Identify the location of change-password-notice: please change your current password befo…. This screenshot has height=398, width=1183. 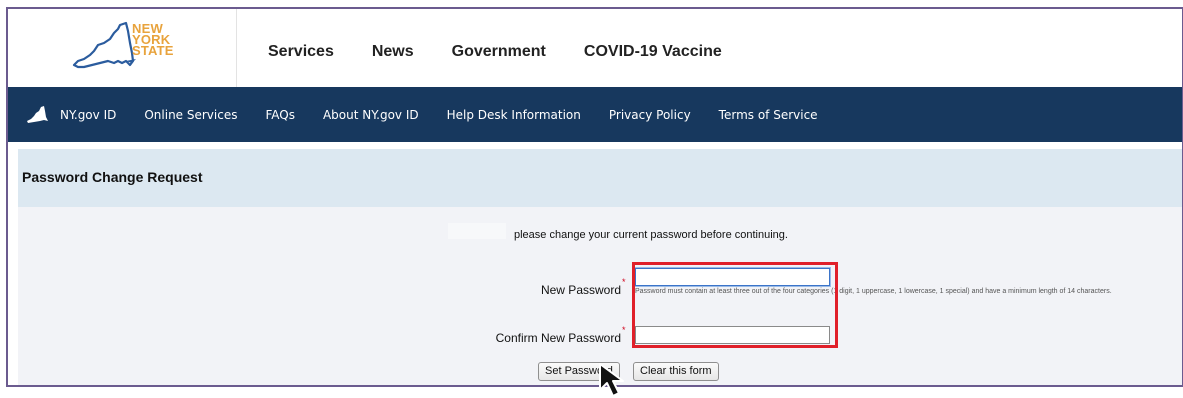
(651, 235).